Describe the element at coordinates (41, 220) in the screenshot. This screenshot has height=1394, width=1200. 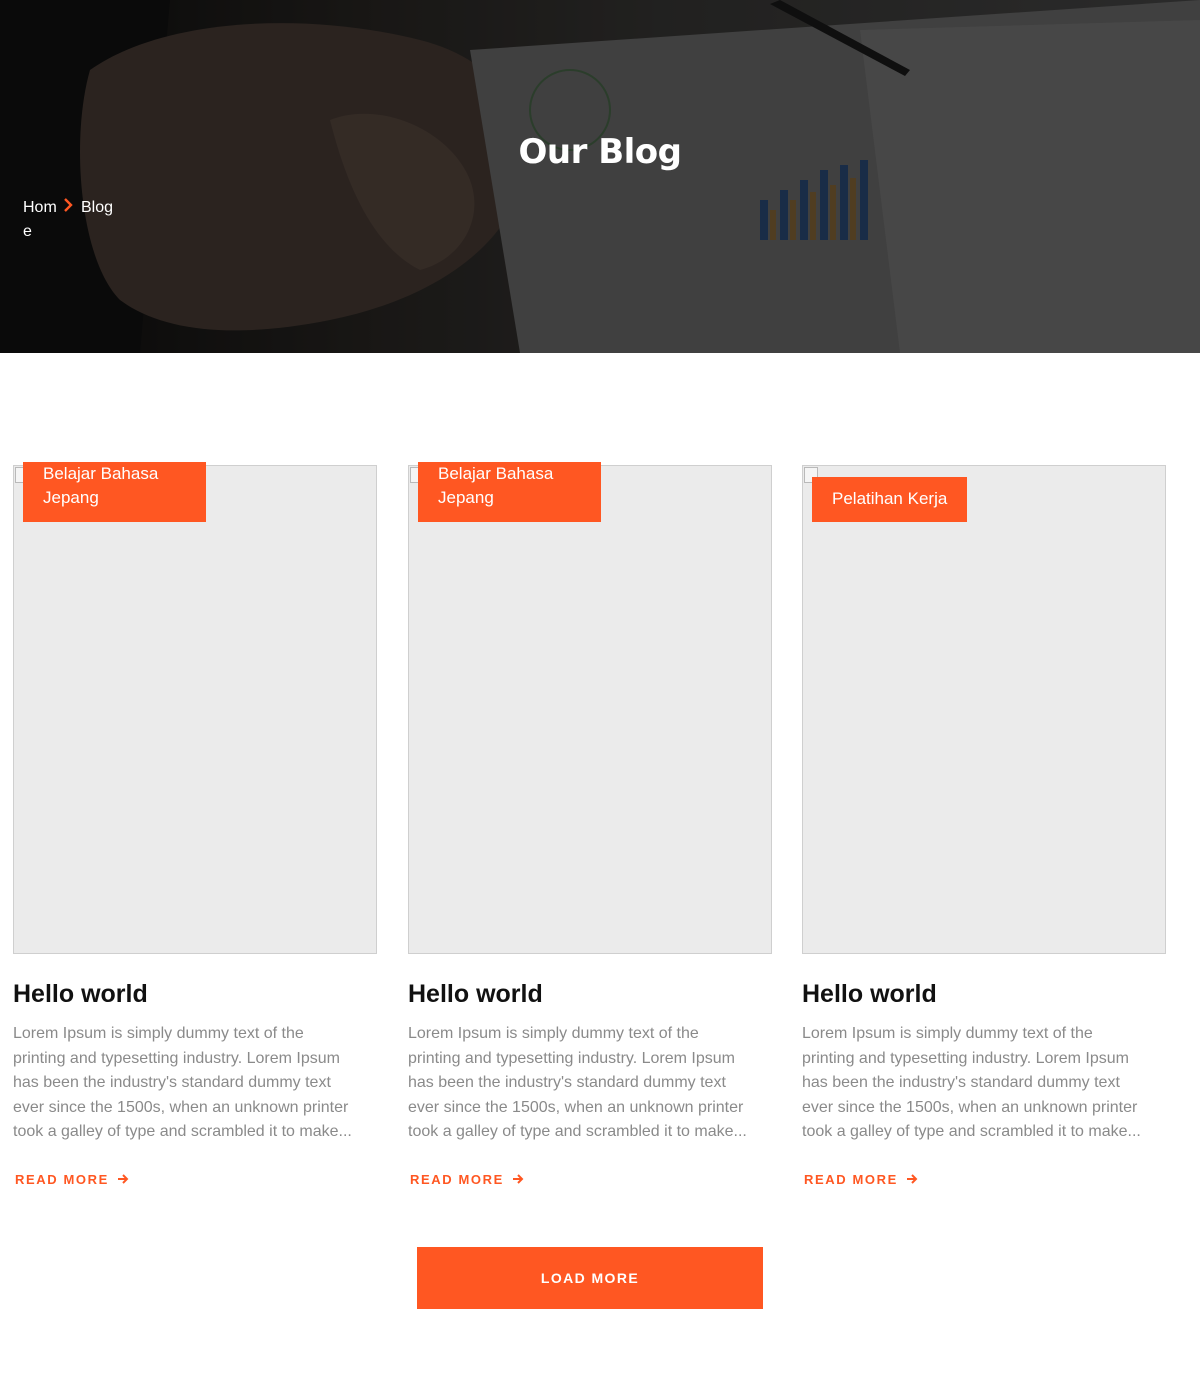
I see `breadcrumb-home-link: Home` at that location.